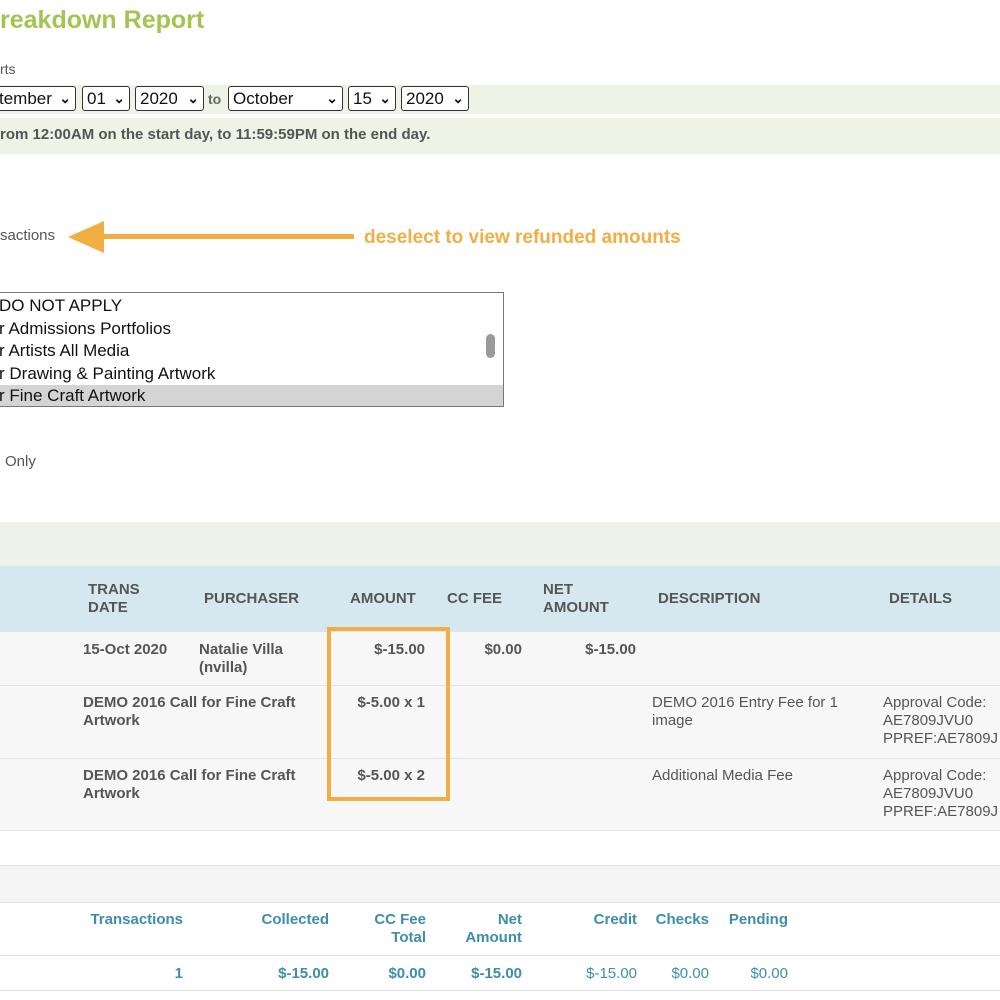  What do you see at coordinates (758, 919) in the screenshot?
I see `summary-header-pending: Pending` at bounding box center [758, 919].